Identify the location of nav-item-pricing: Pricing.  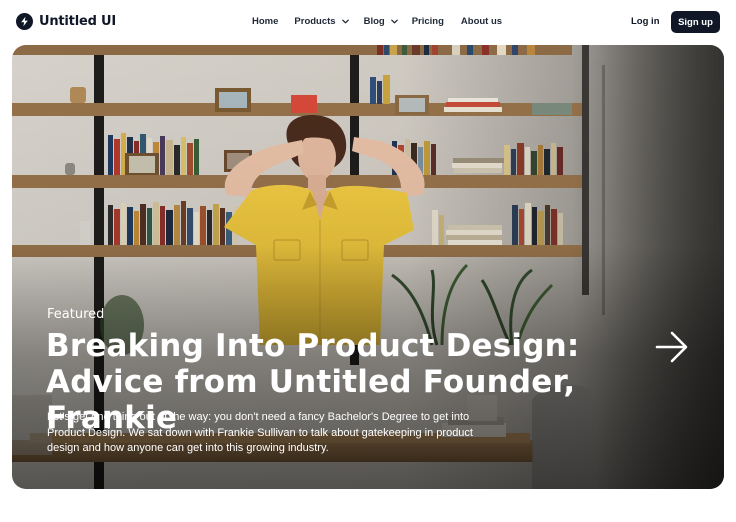
(428, 21).